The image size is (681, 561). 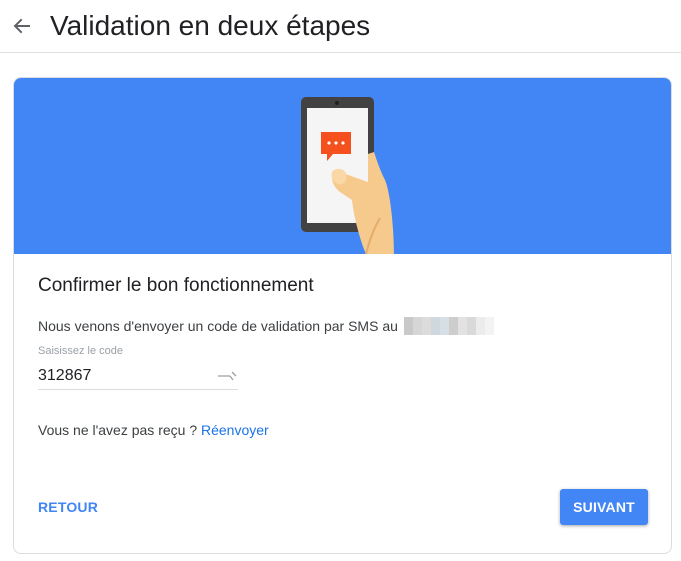 What do you see at coordinates (138, 376) in the screenshot?
I see `code-input` at bounding box center [138, 376].